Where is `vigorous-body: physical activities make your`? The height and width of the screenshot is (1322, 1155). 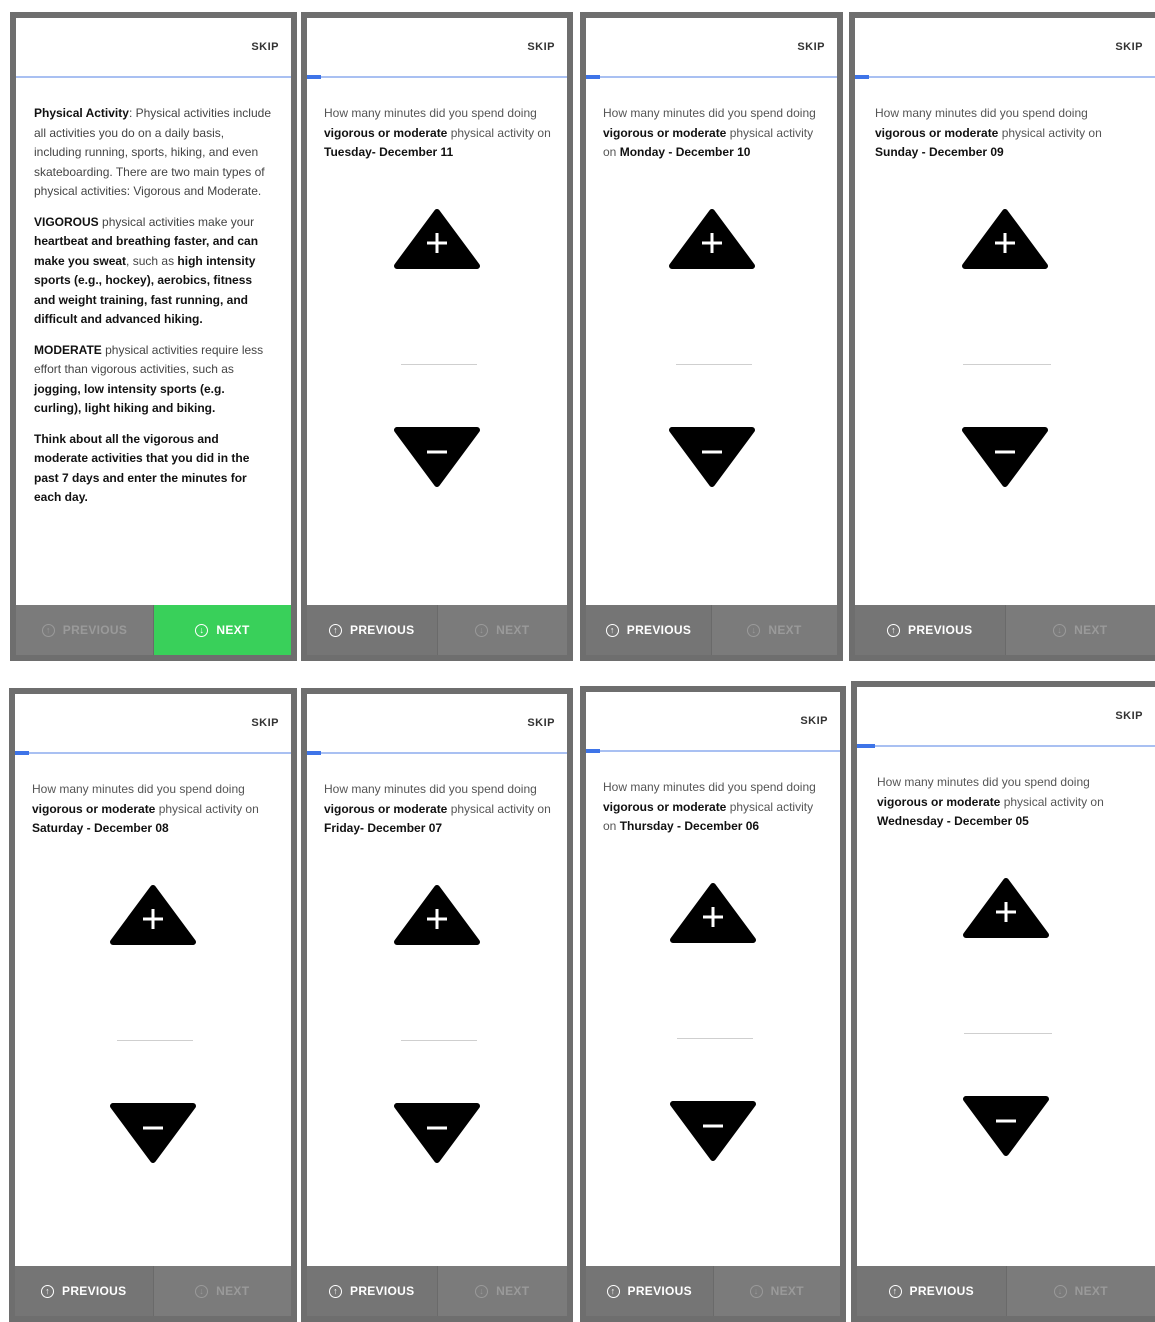
vigorous-body: physical activities make your is located at coordinates (176, 221).